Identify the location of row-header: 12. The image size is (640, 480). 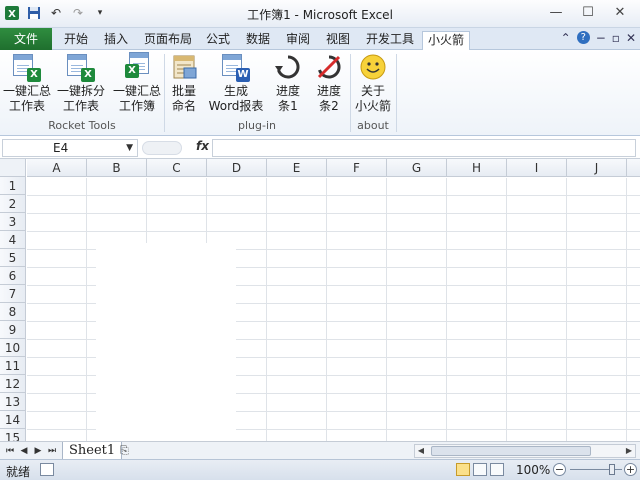
(13, 384).